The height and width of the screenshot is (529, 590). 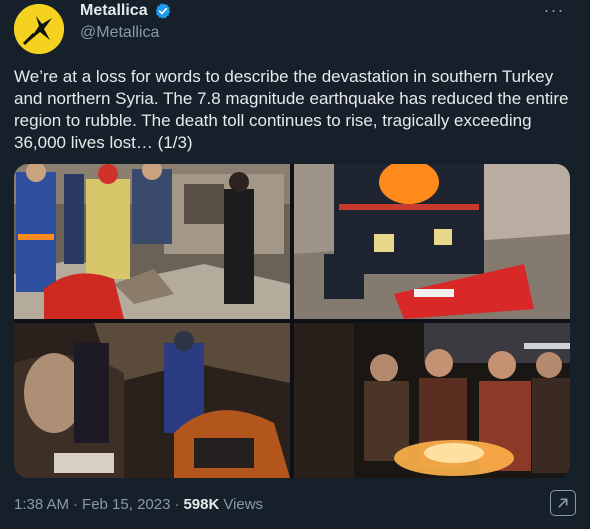 I want to click on photo-rescuer-helmet, so click(x=432, y=241).